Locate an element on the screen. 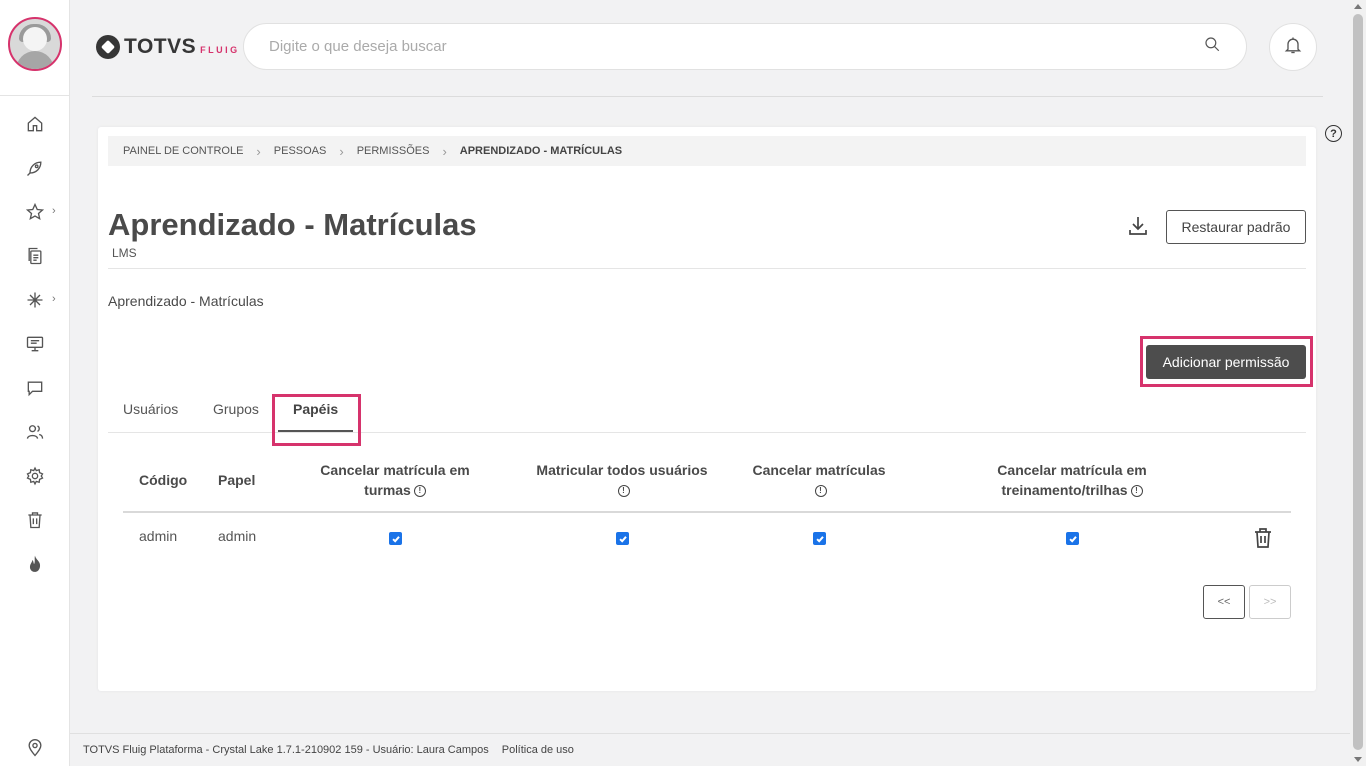 The image size is (1366, 766). search-bar: Digite o que deseja buscar is located at coordinates (745, 46).